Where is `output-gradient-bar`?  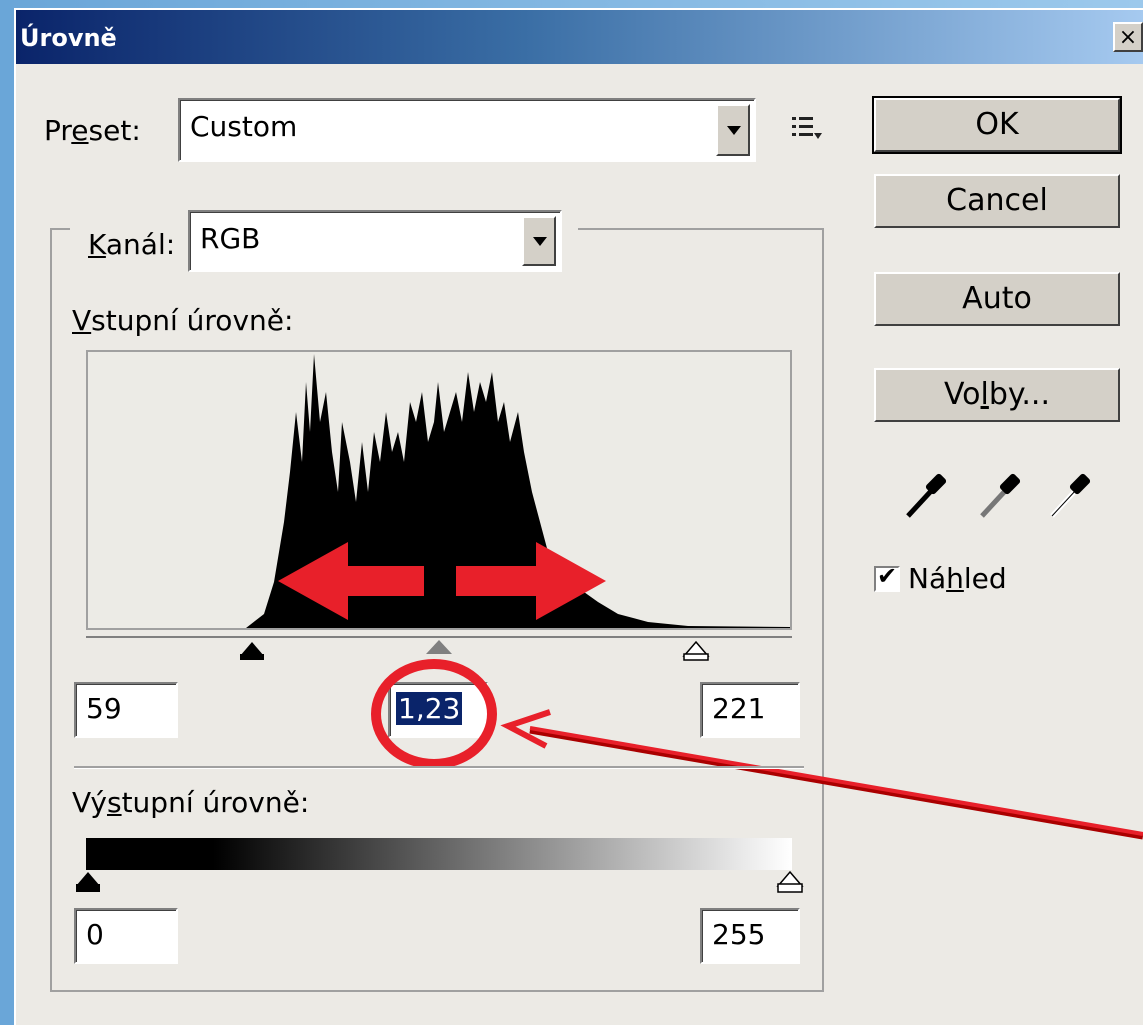
output-gradient-bar is located at coordinates (439, 854).